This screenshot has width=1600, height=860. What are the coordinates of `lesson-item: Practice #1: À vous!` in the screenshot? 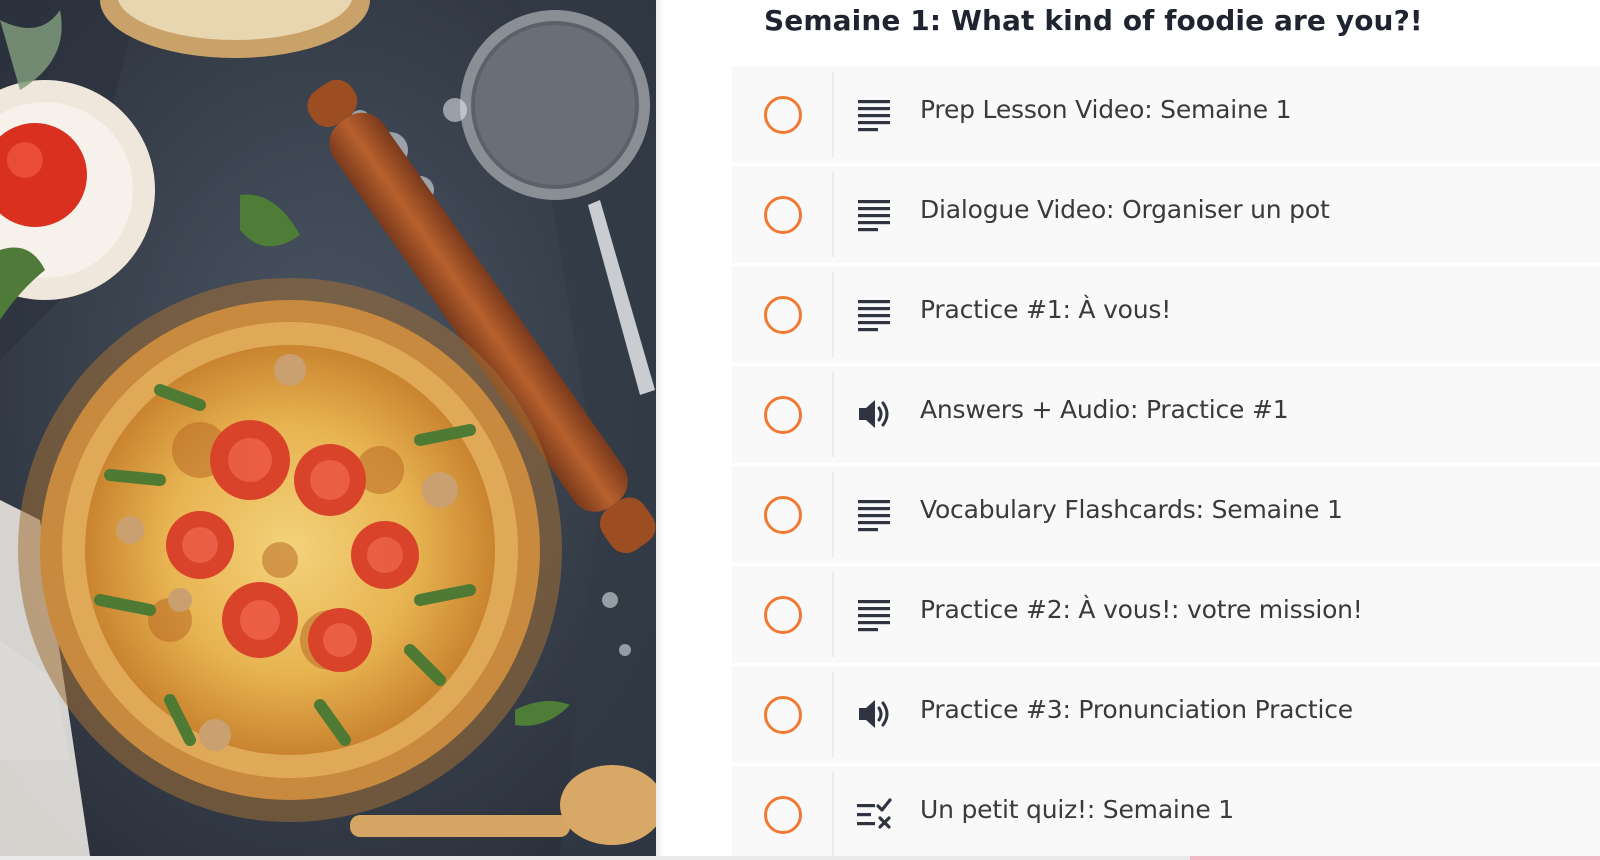 It's located at (1166, 314).